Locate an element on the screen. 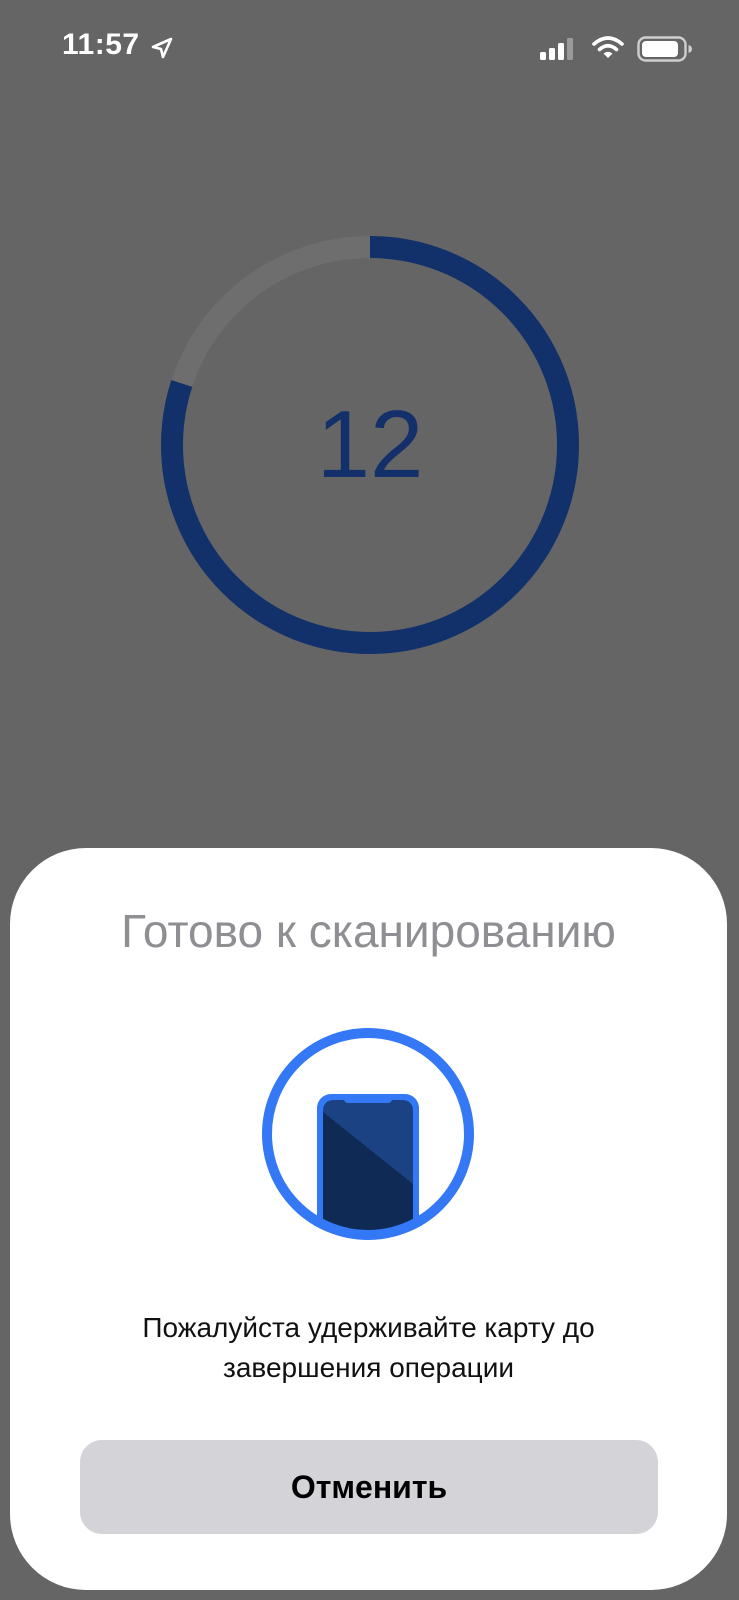  status-time: 11:57 is located at coordinates (101, 44).